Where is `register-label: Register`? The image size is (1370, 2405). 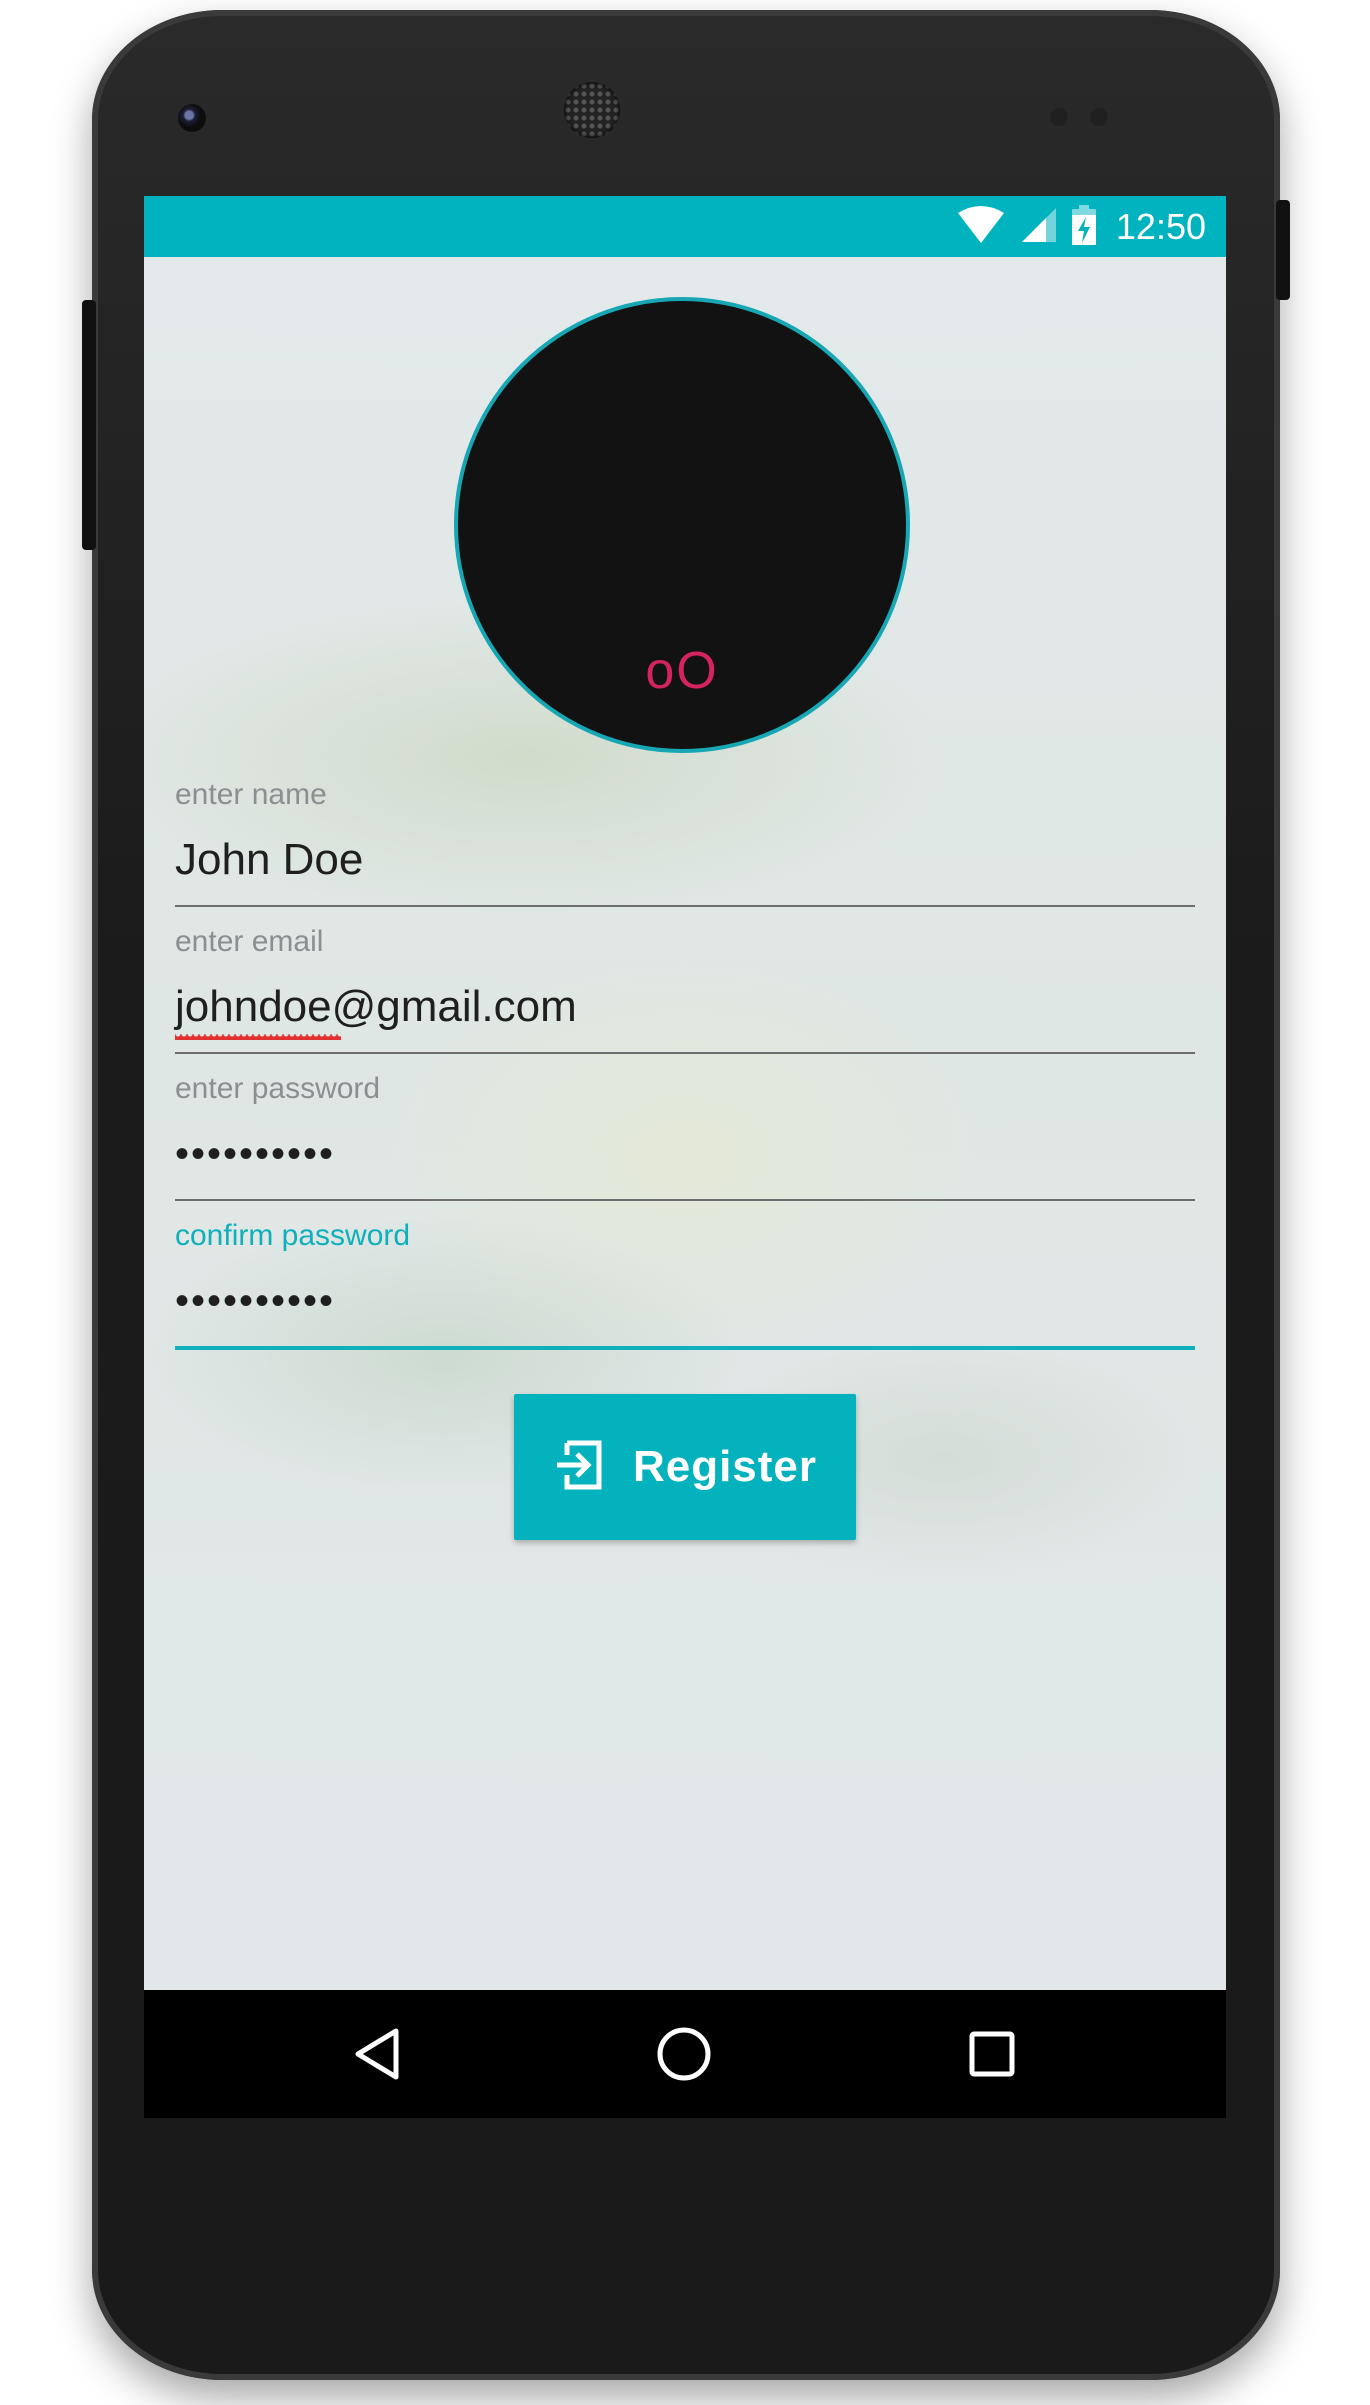
register-label: Register is located at coordinates (725, 1466).